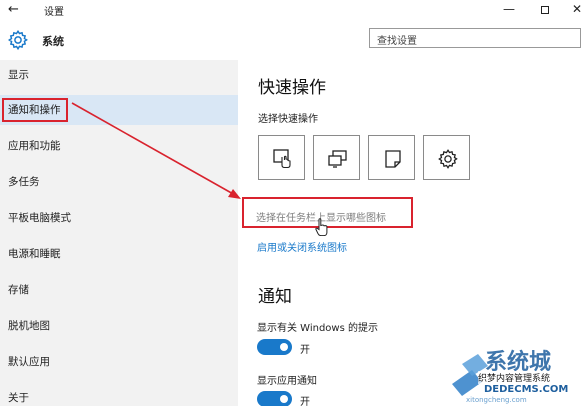 The image size is (588, 406). What do you see at coordinates (317, 328) in the screenshot?
I see `windows-tips-label: 显示有关 Windows 的提示` at bounding box center [317, 328].